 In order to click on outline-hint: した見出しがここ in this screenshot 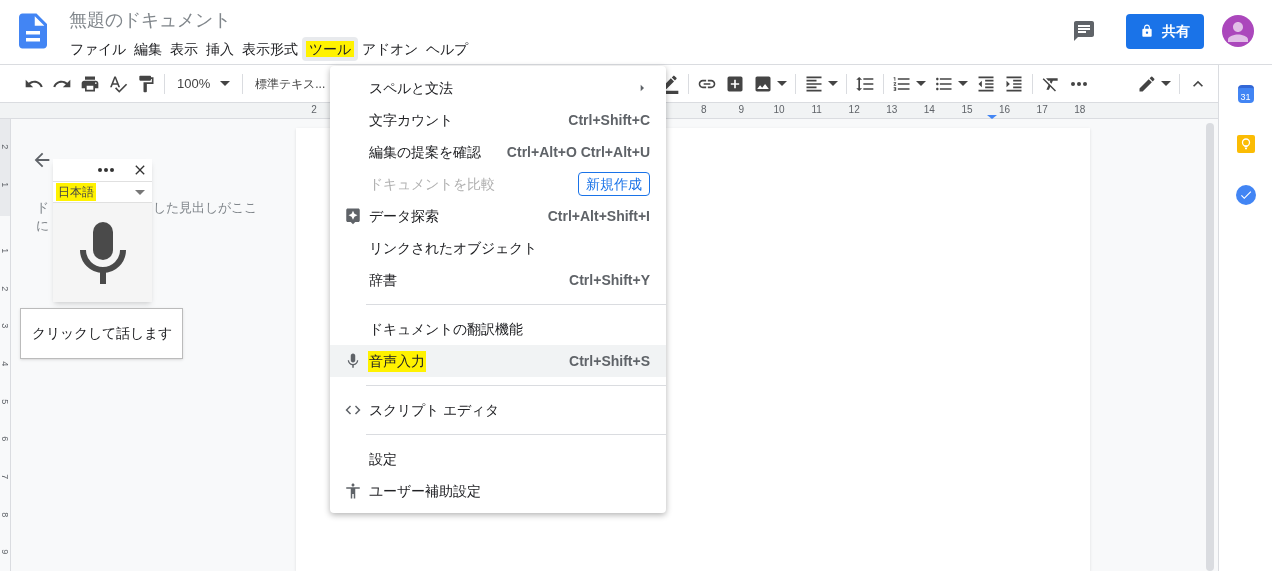, I will do `click(205, 208)`.